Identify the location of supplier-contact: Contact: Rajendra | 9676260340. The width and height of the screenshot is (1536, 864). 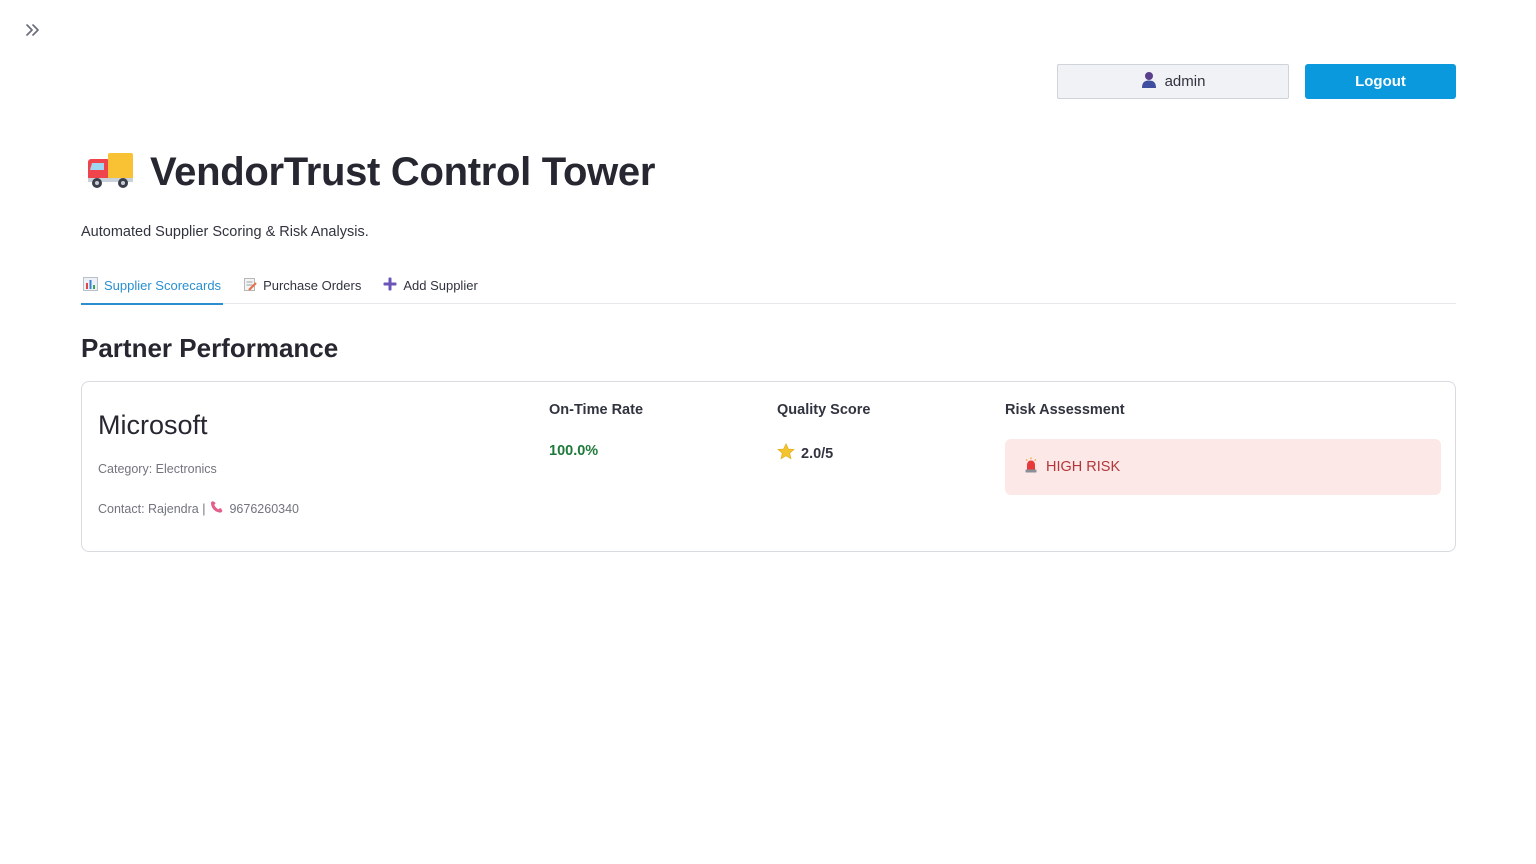
(198, 509).